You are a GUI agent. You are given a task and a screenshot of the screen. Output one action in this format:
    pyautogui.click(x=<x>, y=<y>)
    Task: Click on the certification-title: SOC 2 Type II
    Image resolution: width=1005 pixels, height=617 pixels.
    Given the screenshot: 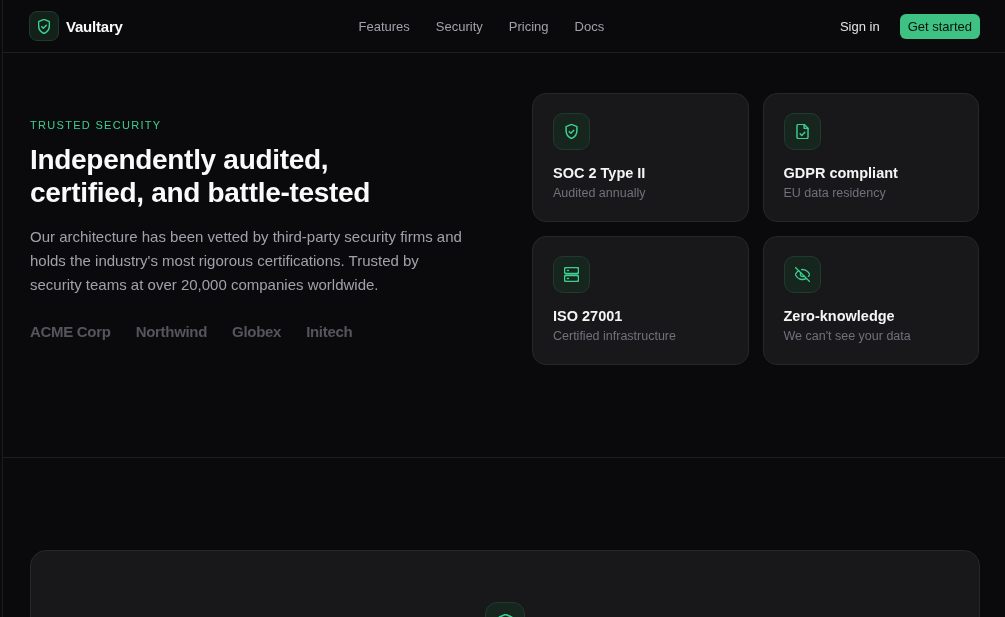 What is the action you would take?
    pyautogui.click(x=600, y=173)
    